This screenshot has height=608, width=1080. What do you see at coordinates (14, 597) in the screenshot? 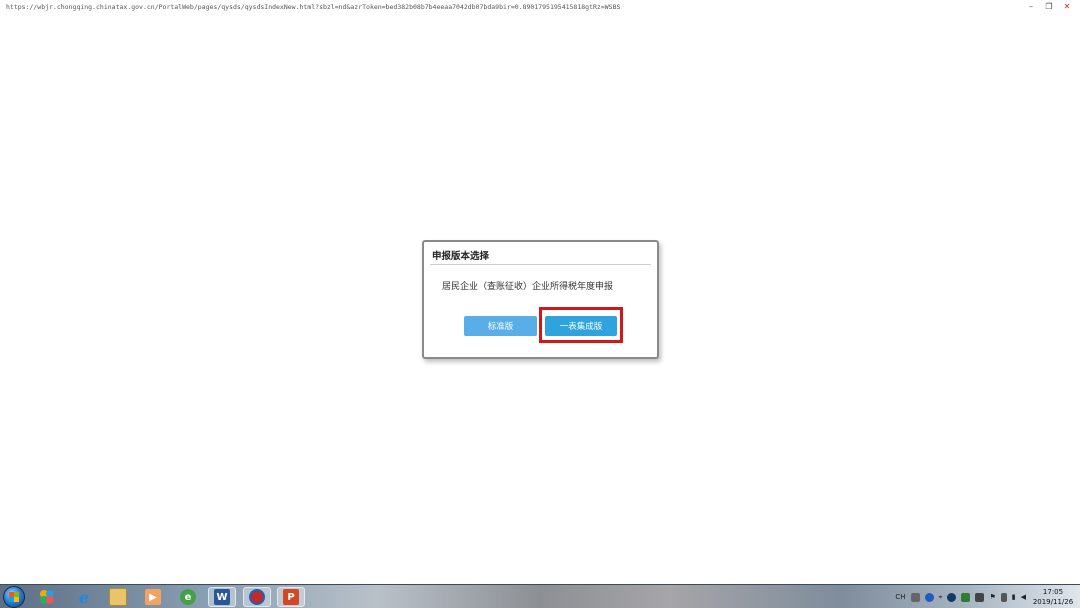
I see `windows-start-icon` at bounding box center [14, 597].